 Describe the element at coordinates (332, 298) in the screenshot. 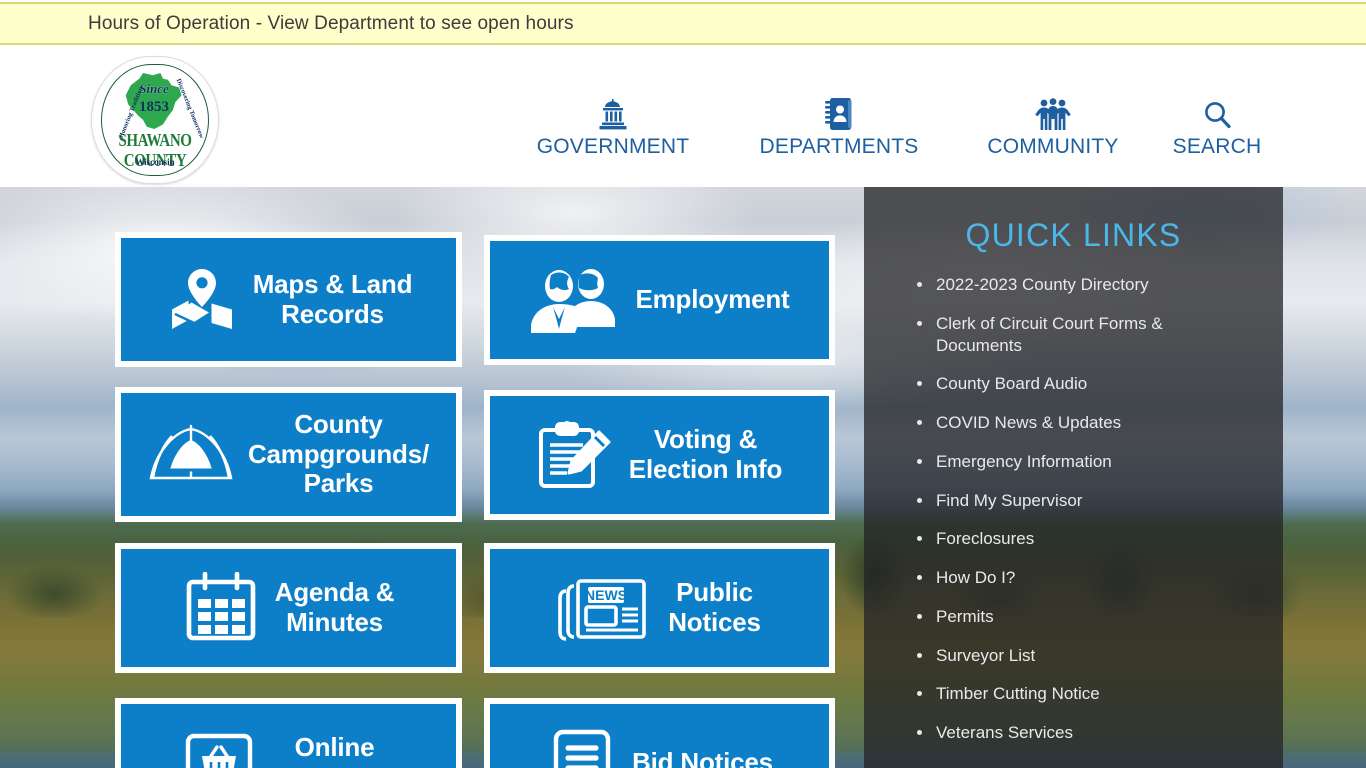

I see `tile-label-maps-land-records: Maps & Land Records` at that location.